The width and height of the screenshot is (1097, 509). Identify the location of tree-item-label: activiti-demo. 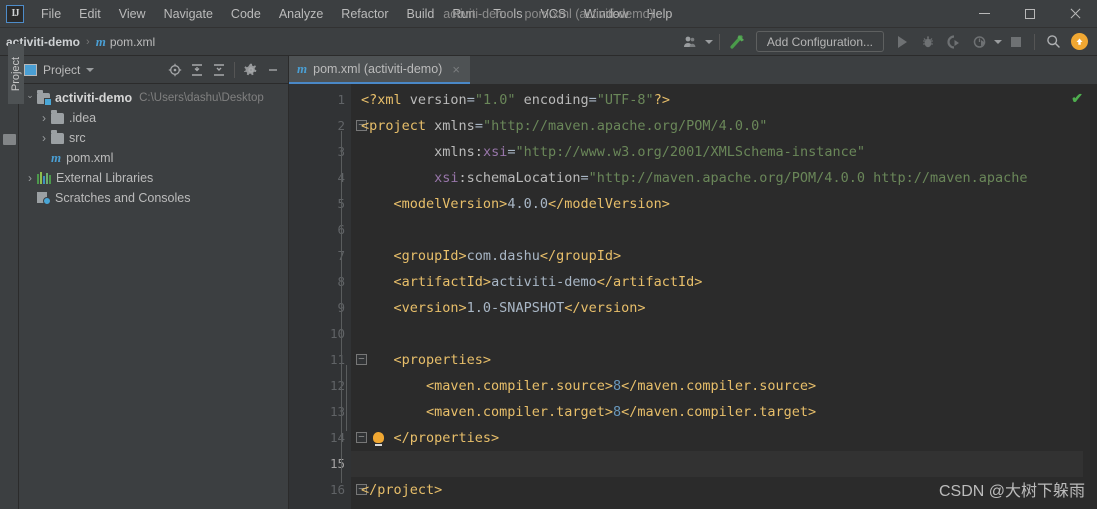
(94, 98).